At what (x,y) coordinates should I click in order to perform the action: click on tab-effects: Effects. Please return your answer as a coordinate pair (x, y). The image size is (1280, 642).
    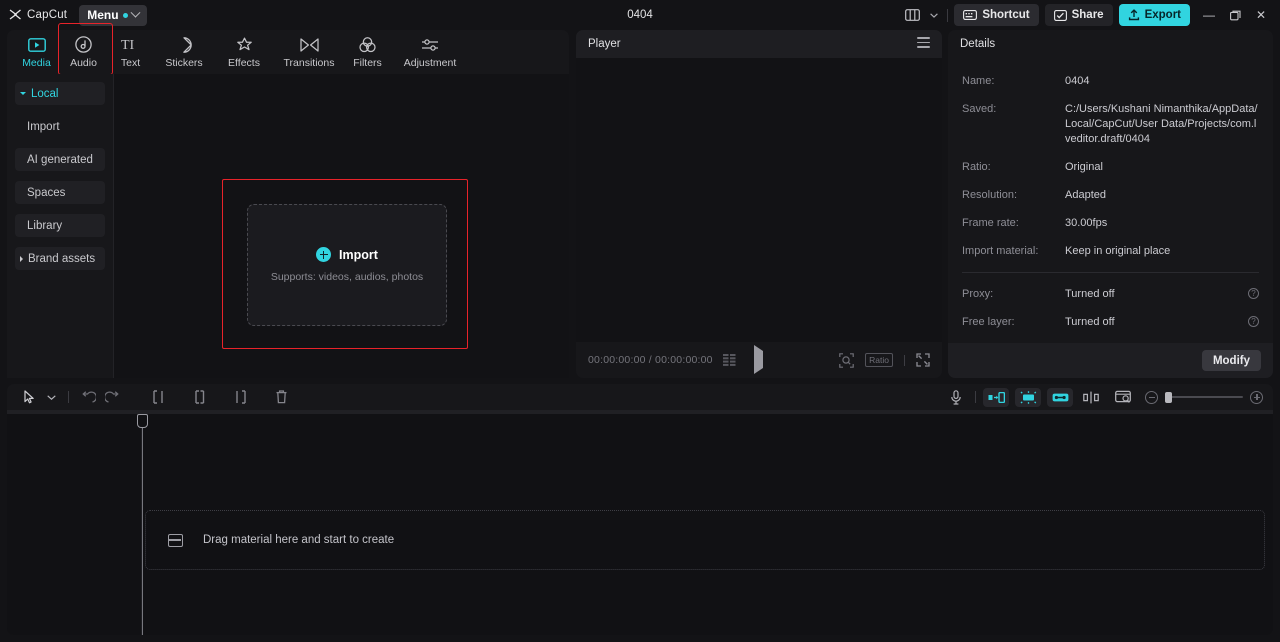
    Looking at the image, I should click on (244, 49).